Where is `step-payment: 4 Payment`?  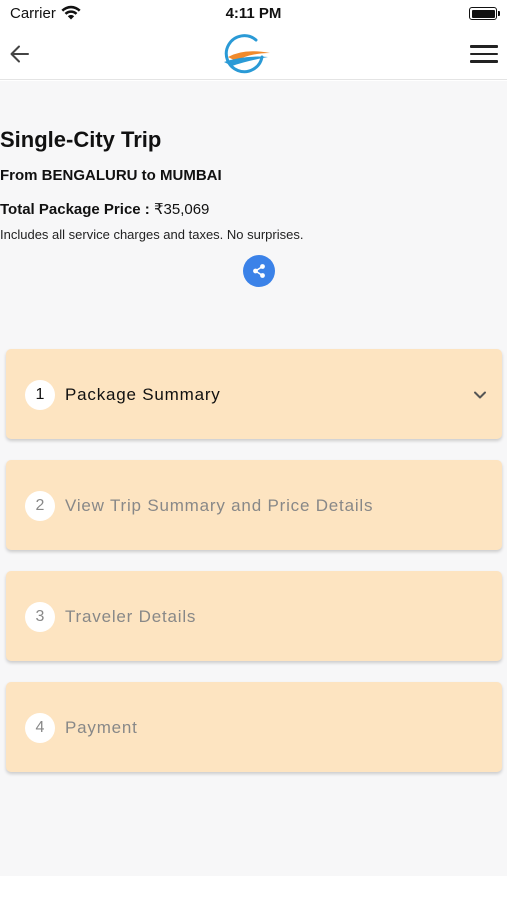
step-payment: 4 Payment is located at coordinates (254, 727).